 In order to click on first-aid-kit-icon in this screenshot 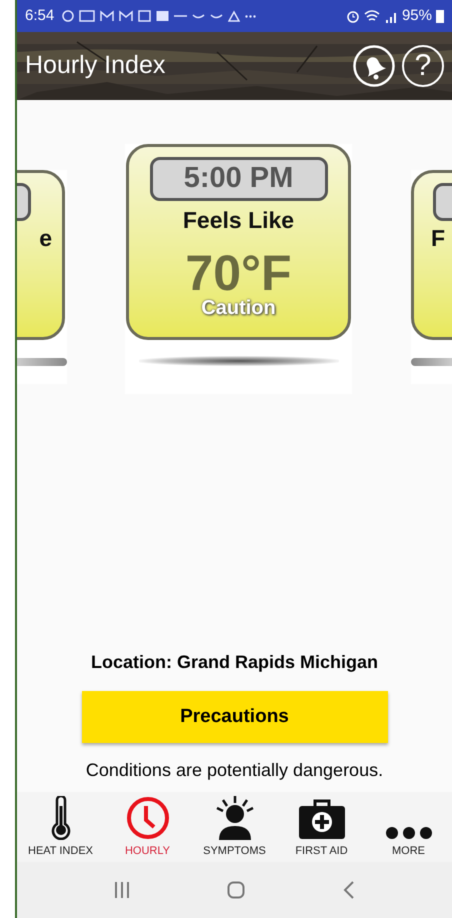, I will do `click(322, 819)`.